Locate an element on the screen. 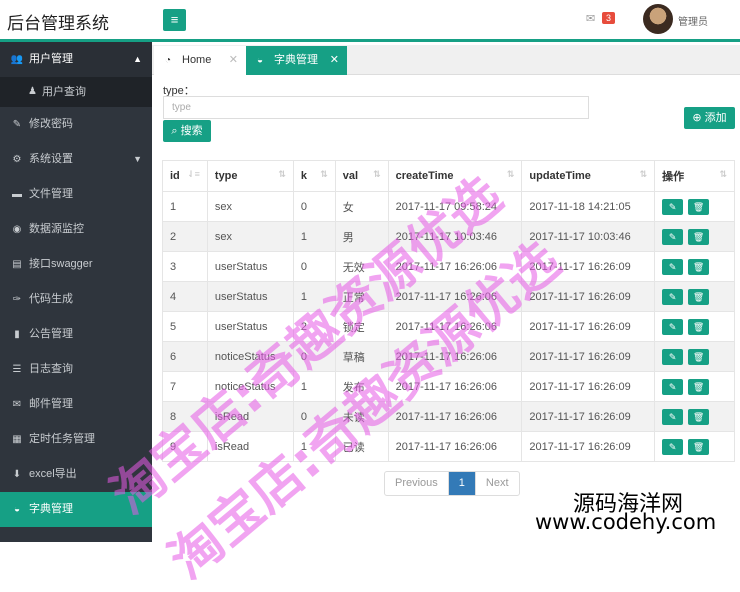 This screenshot has height=592, width=740. table-cell: noticeStatus is located at coordinates (250, 386).